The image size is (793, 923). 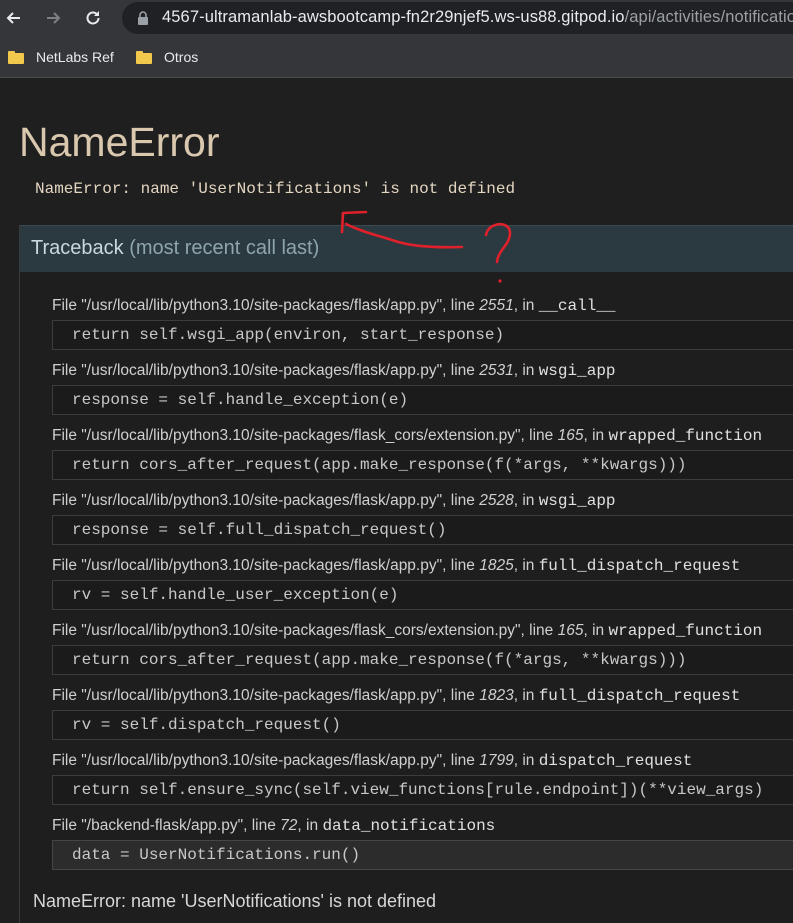 I want to click on frame-line-number: 2551, so click(x=496, y=305).